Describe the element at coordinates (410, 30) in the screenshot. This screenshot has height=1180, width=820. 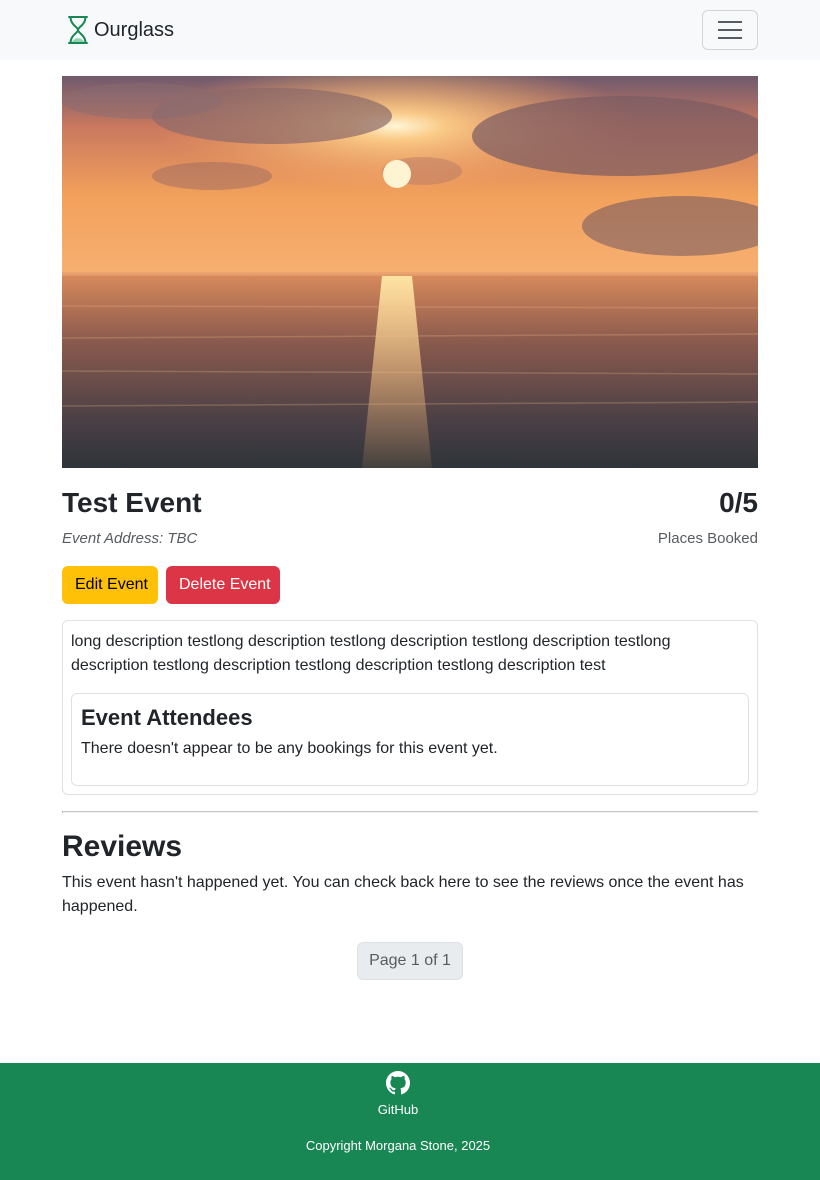
I see `navbar: Ourglass` at that location.